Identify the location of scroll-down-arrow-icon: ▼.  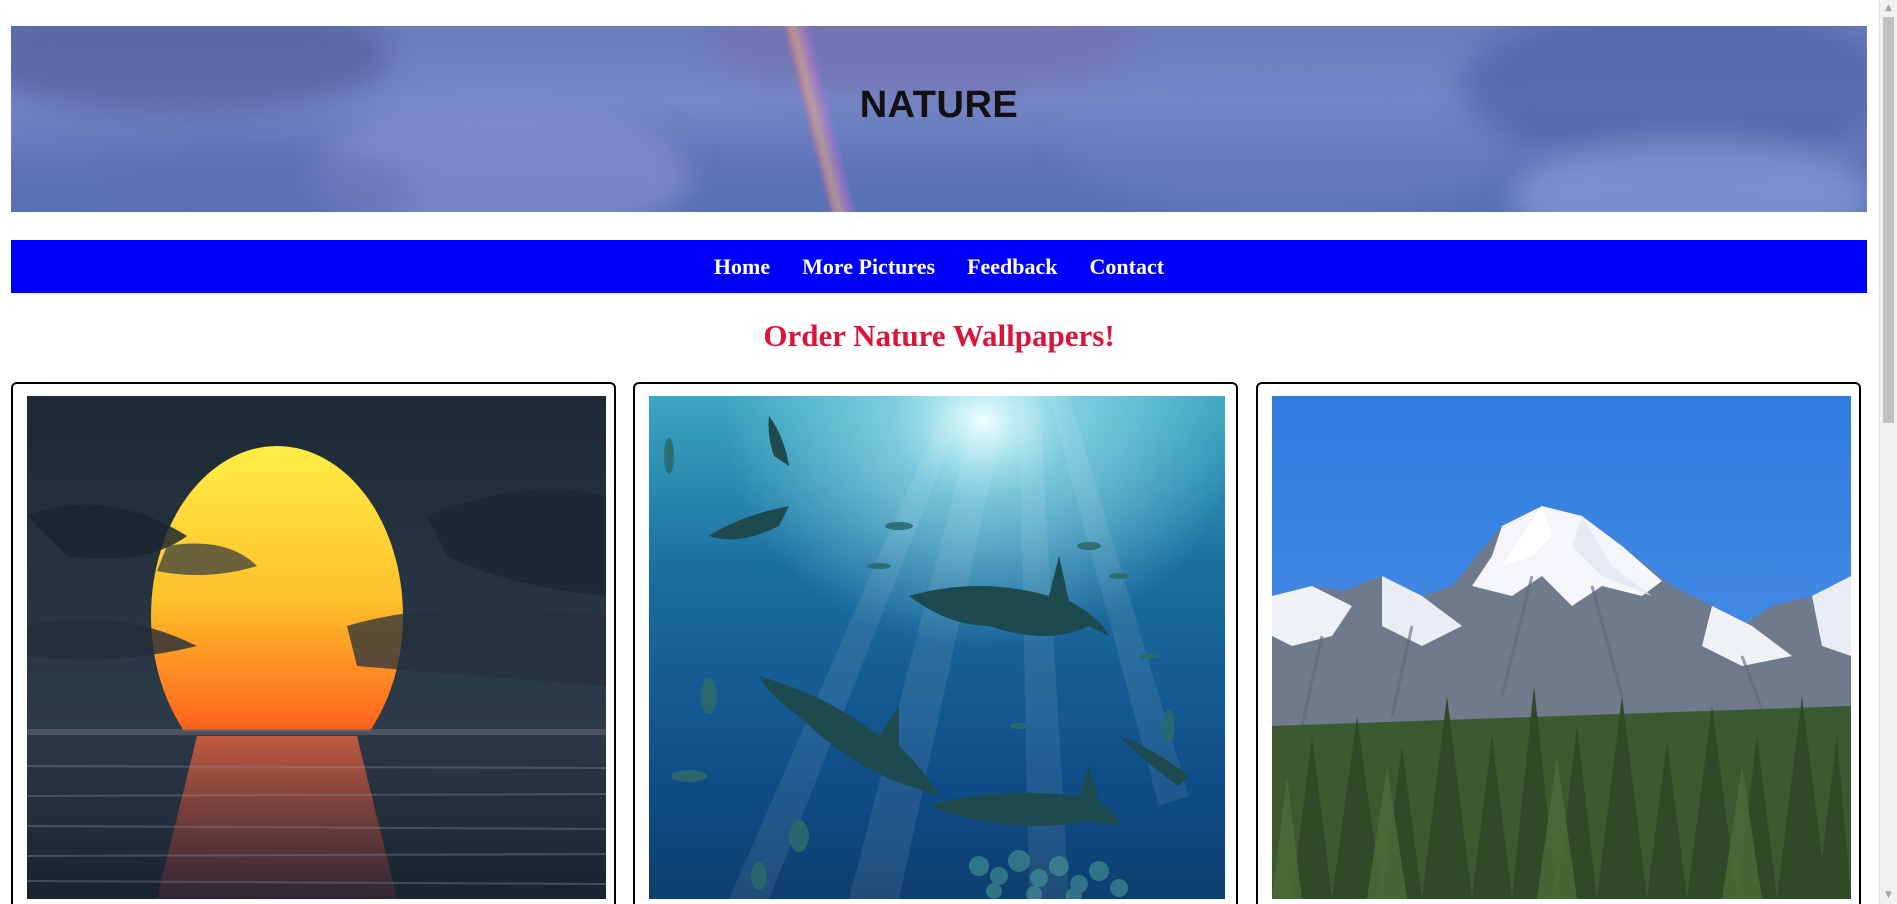
(1888, 895).